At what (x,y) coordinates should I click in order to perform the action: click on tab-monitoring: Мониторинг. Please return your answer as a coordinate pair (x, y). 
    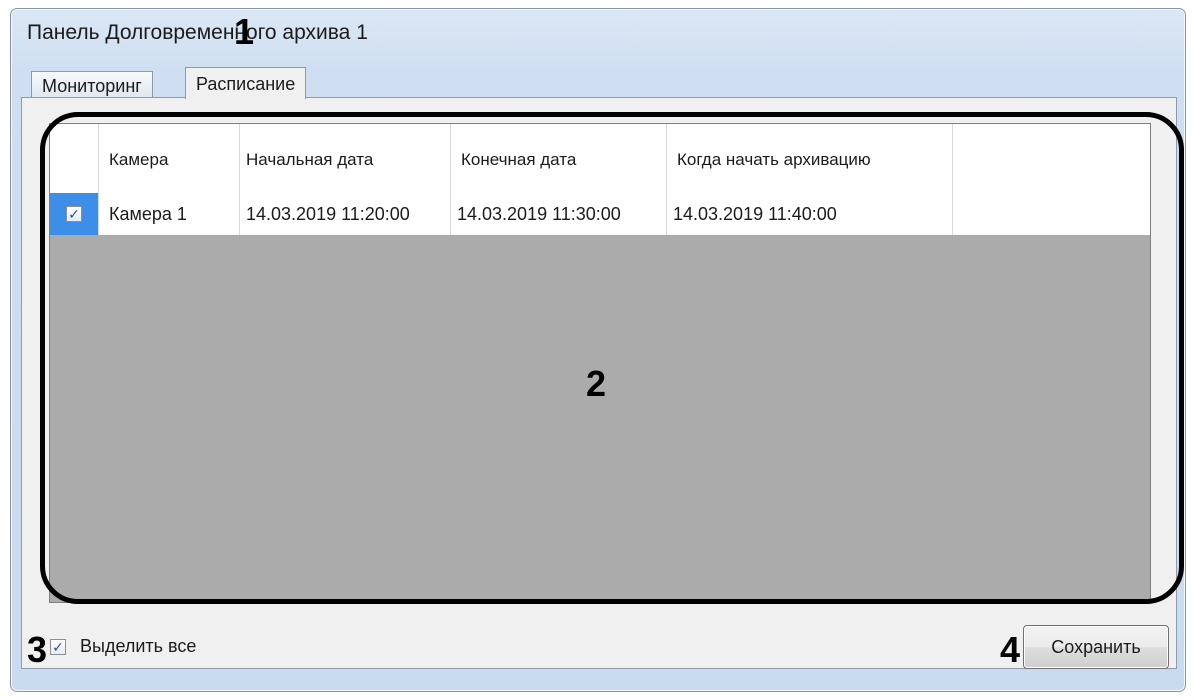
    Looking at the image, I should click on (92, 85).